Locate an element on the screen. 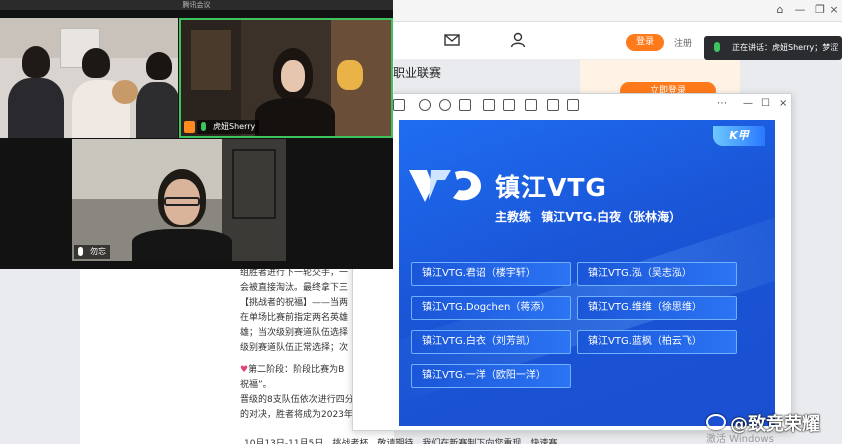 Image resolution: width=842 pixels, height=444 pixels. page-heading: 职业联赛 is located at coordinates (417, 73).